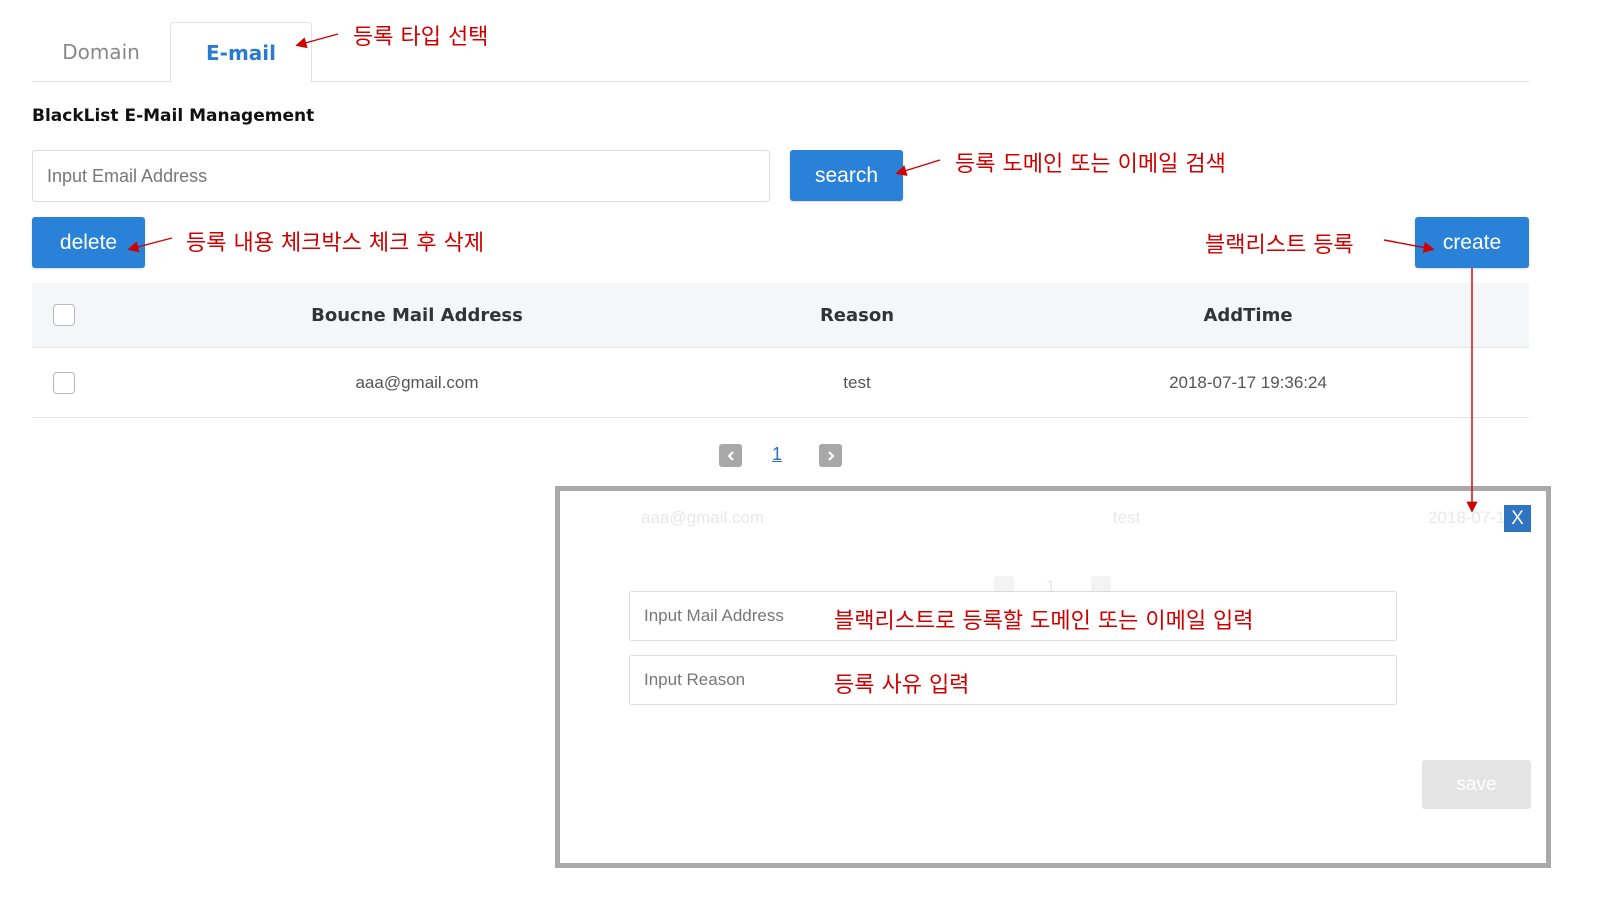 The width and height of the screenshot is (1606, 903). Describe the element at coordinates (173, 116) in the screenshot. I see `section-title: BlackList E-Mail Management` at that location.